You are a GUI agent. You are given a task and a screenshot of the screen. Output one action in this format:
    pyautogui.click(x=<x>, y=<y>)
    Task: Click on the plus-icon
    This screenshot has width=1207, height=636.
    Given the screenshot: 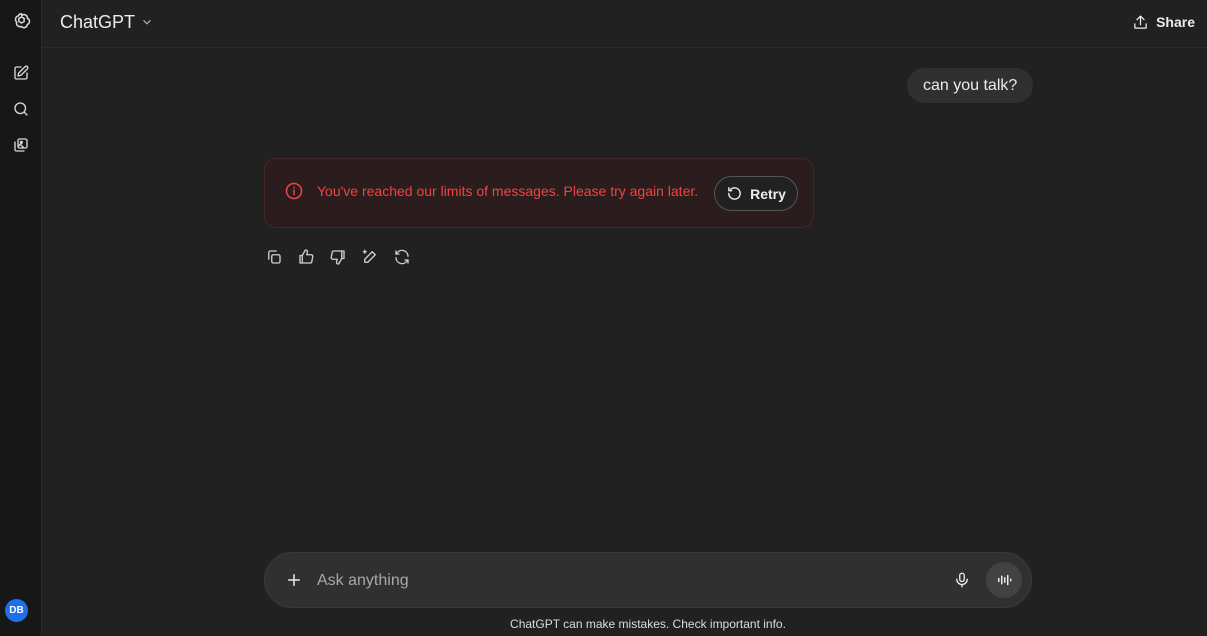 What is the action you would take?
    pyautogui.click(x=294, y=580)
    